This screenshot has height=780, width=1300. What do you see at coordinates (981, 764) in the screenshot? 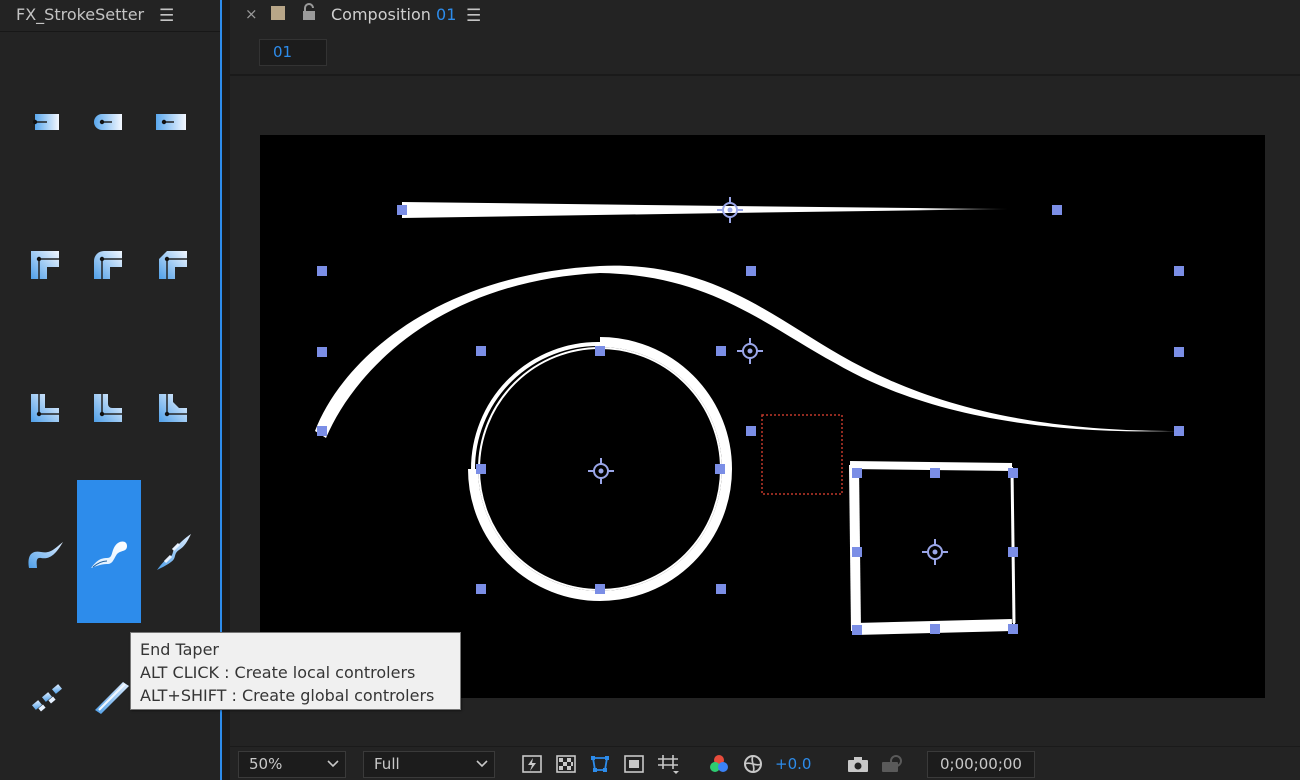
I see `current-time-display: 0;00;00;00` at bounding box center [981, 764].